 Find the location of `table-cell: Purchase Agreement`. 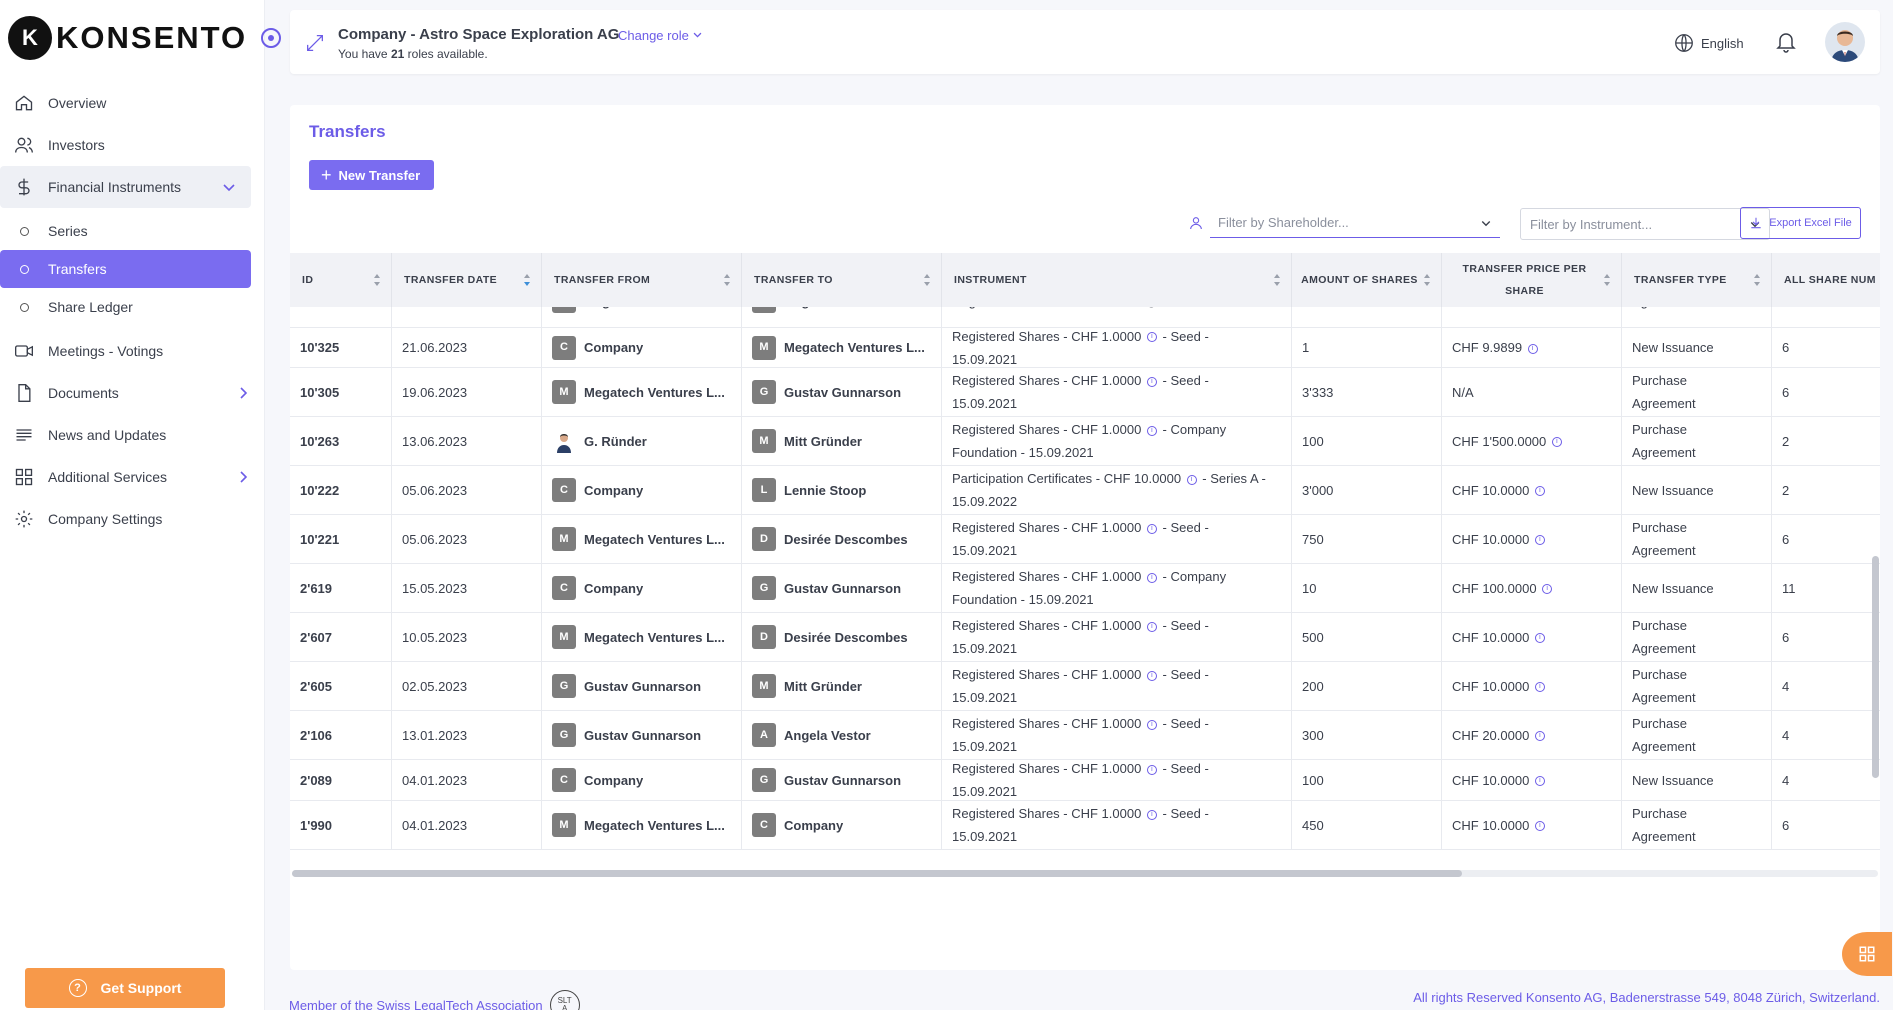

table-cell: Purchase Agreement is located at coordinates (1697, 392).